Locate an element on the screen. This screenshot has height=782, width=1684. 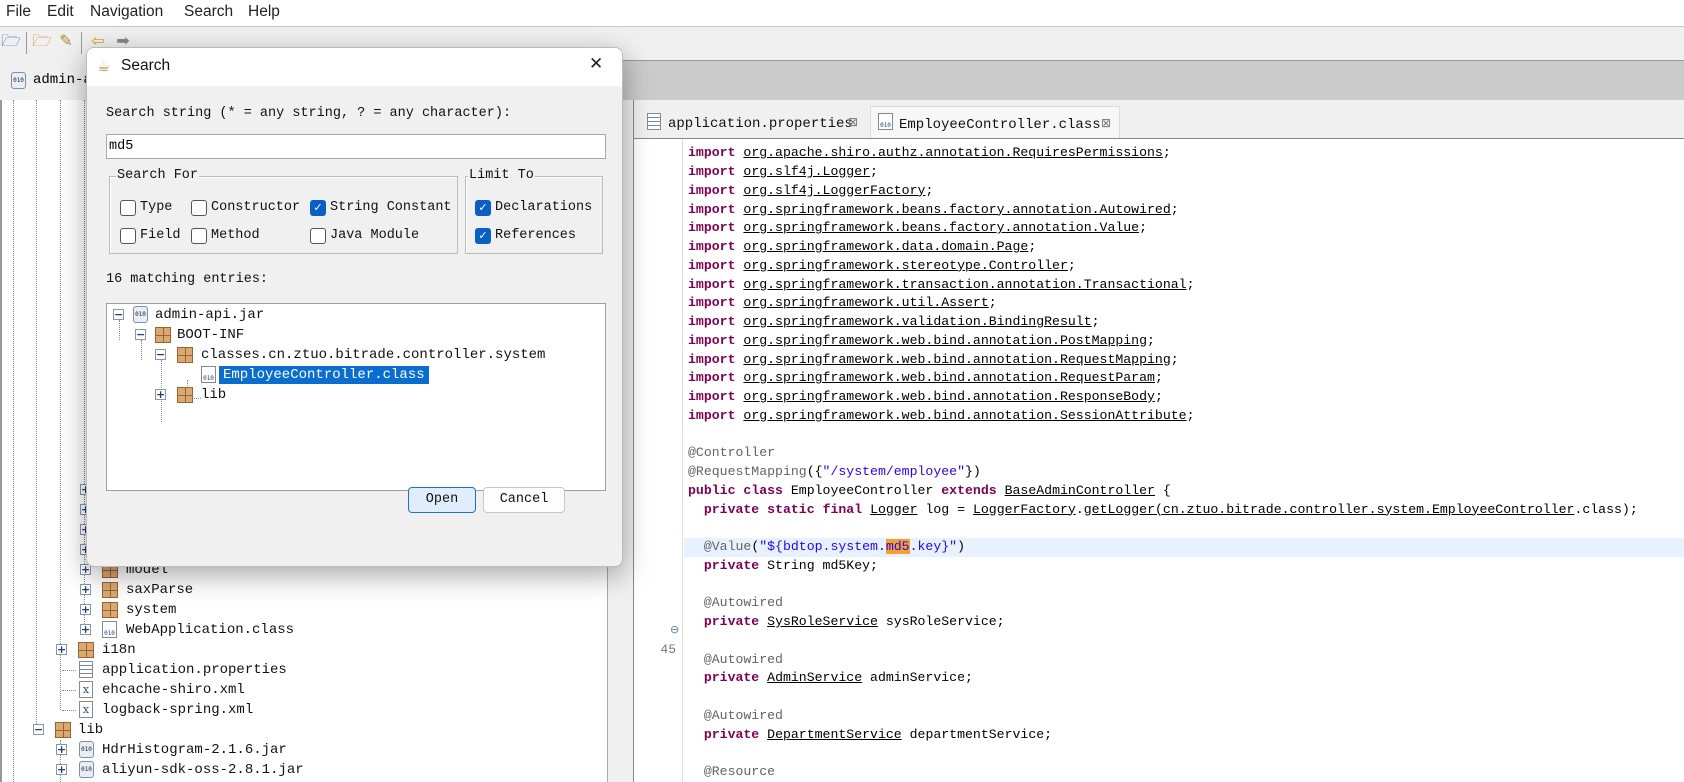
class-file-icon: 010 is located at coordinates (109, 629).